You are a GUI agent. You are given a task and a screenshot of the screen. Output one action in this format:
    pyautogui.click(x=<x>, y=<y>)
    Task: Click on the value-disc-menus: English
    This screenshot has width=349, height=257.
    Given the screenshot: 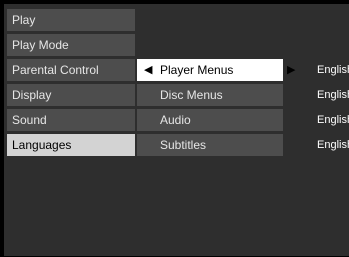 What is the action you would take?
    pyautogui.click(x=333, y=95)
    